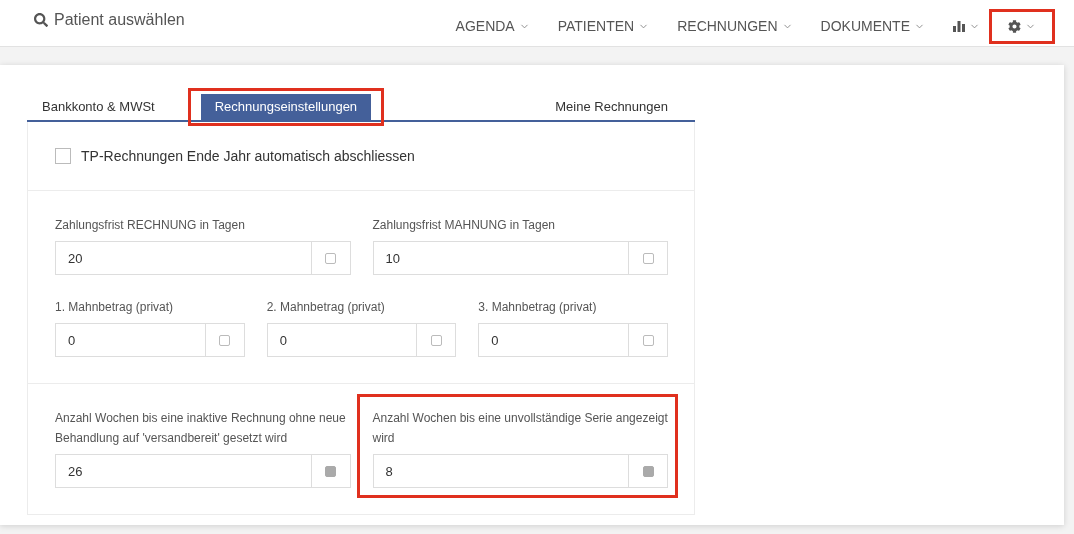 Image resolution: width=1074 pixels, height=534 pixels. I want to click on checkbox, so click(63, 156).